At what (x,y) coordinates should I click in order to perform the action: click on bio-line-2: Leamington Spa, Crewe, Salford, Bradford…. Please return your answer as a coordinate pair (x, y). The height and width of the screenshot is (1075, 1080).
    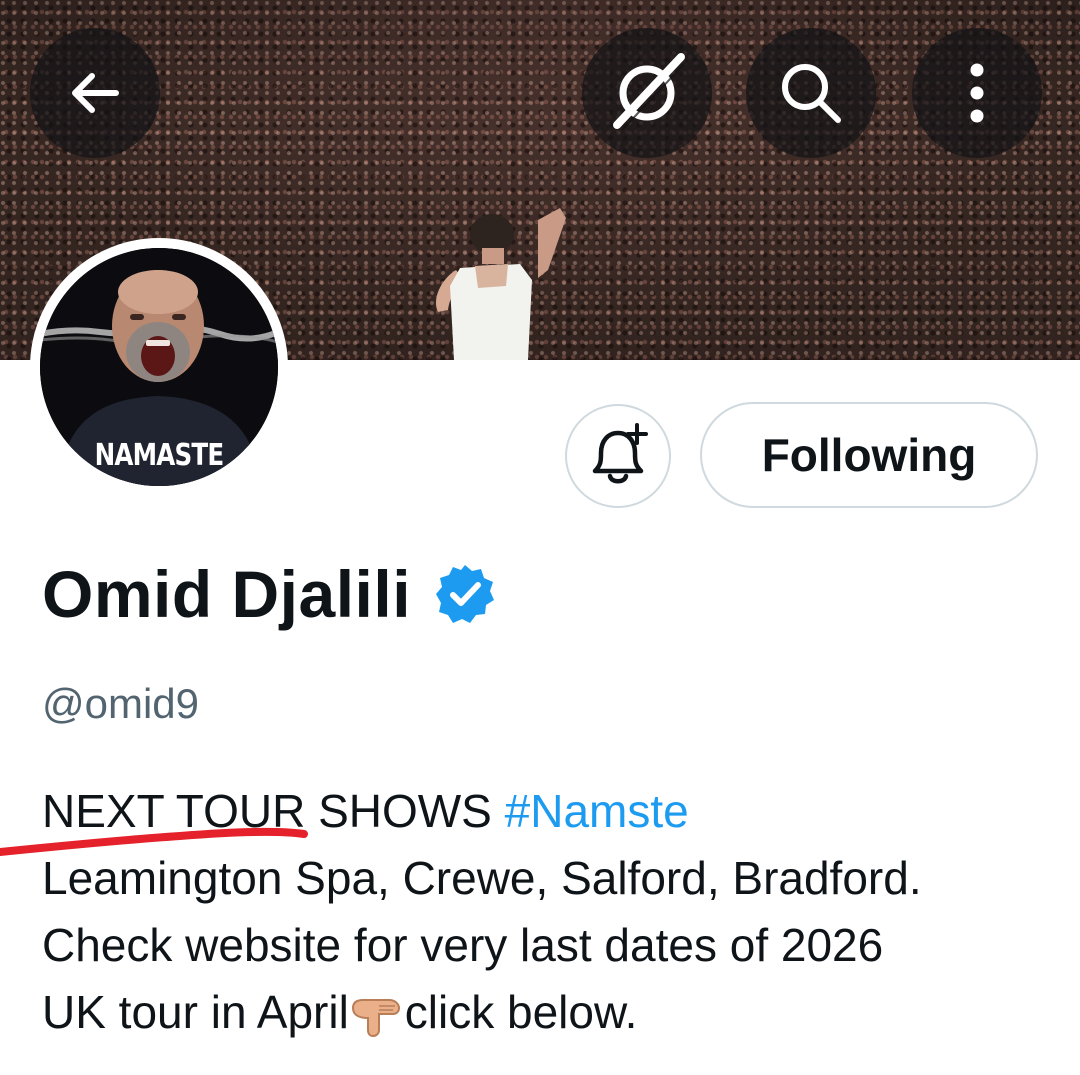
    Looking at the image, I should click on (482, 878).